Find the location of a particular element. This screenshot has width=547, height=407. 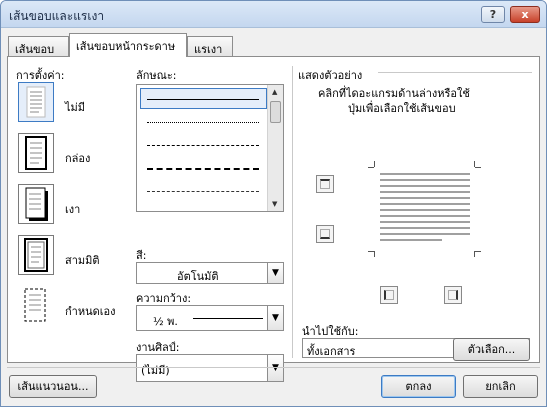

style-listbox: ▲ ▼ is located at coordinates (210, 148).